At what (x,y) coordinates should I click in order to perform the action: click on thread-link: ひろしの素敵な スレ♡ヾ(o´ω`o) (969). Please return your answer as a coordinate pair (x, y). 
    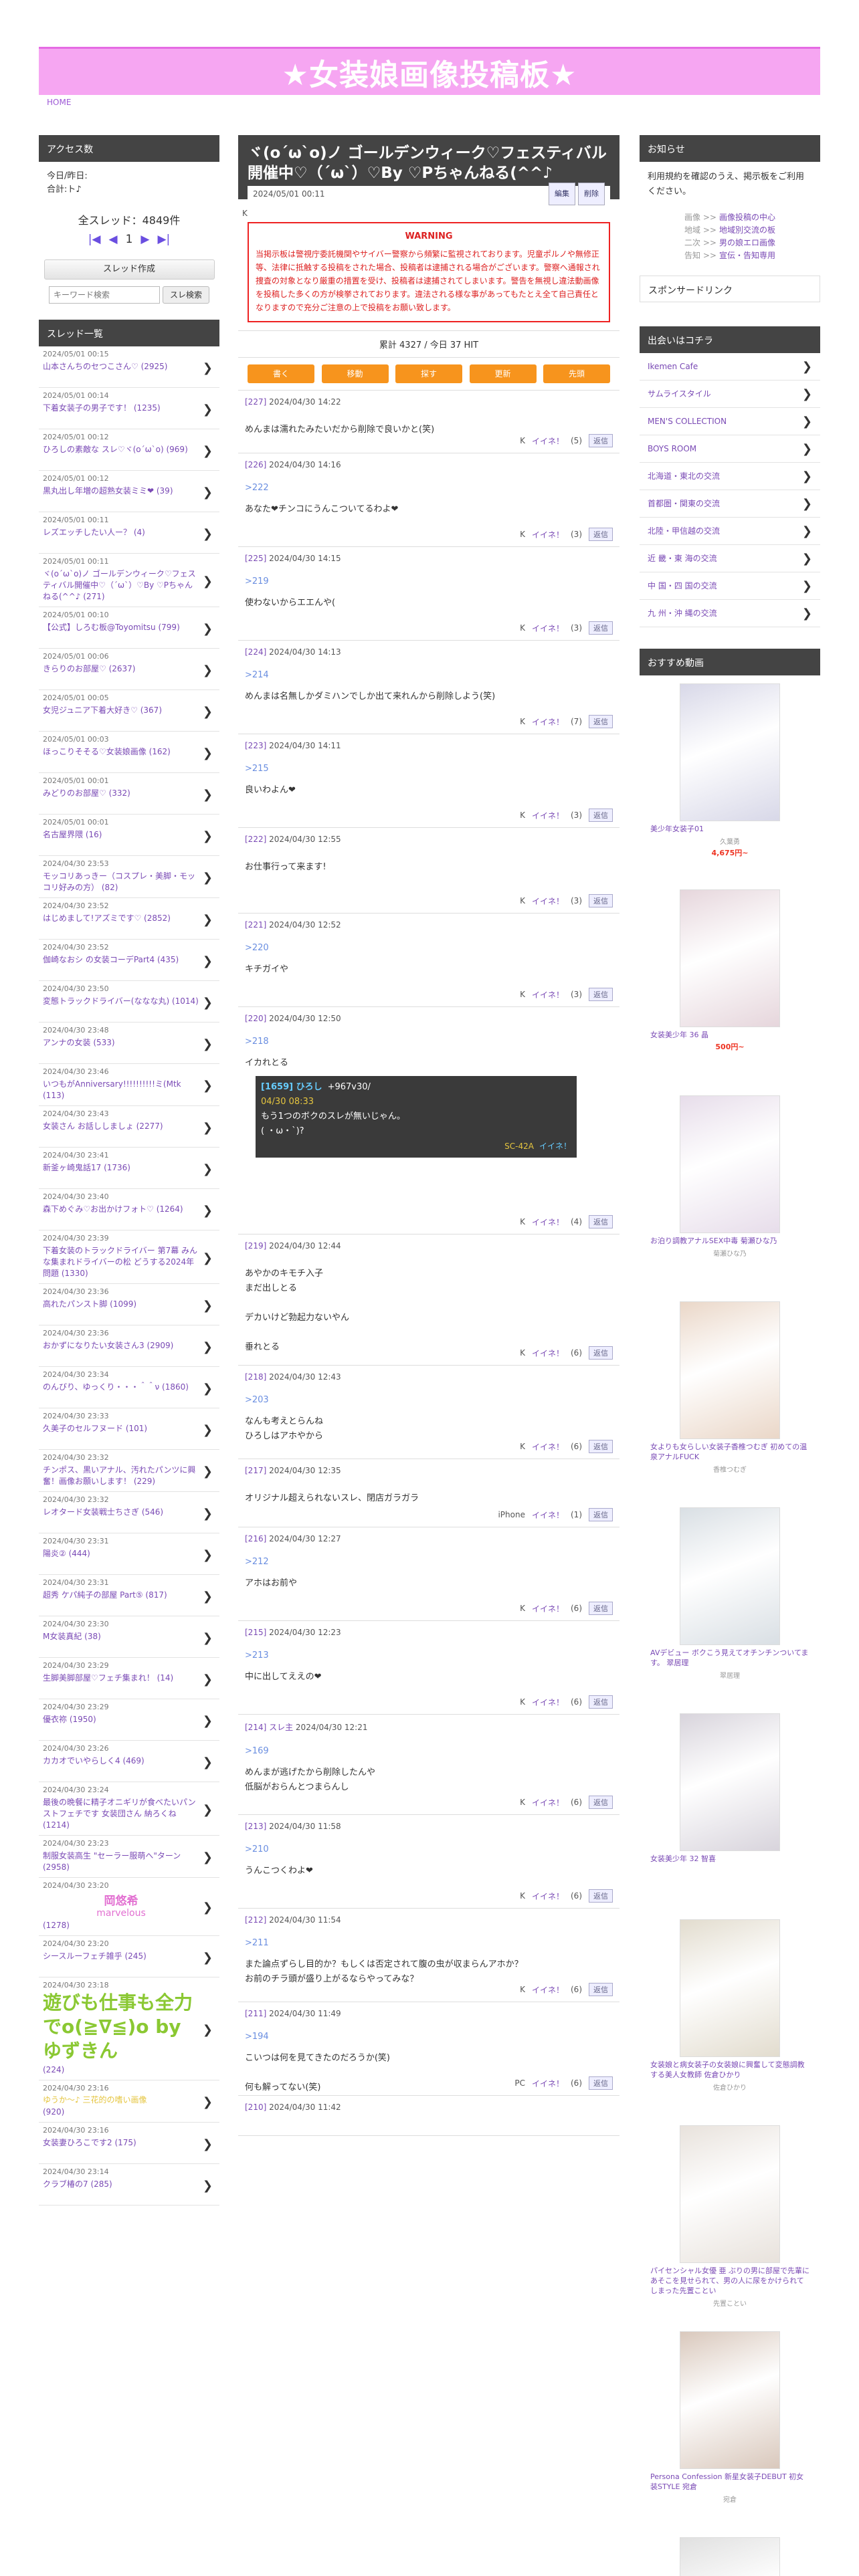
    Looking at the image, I should click on (116, 449).